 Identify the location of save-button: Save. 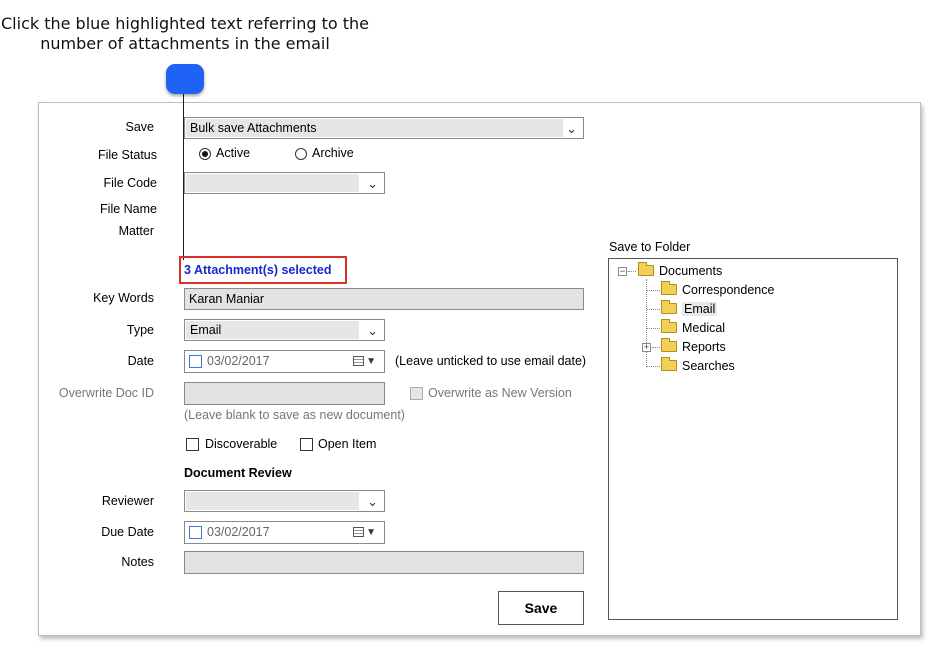
(541, 608).